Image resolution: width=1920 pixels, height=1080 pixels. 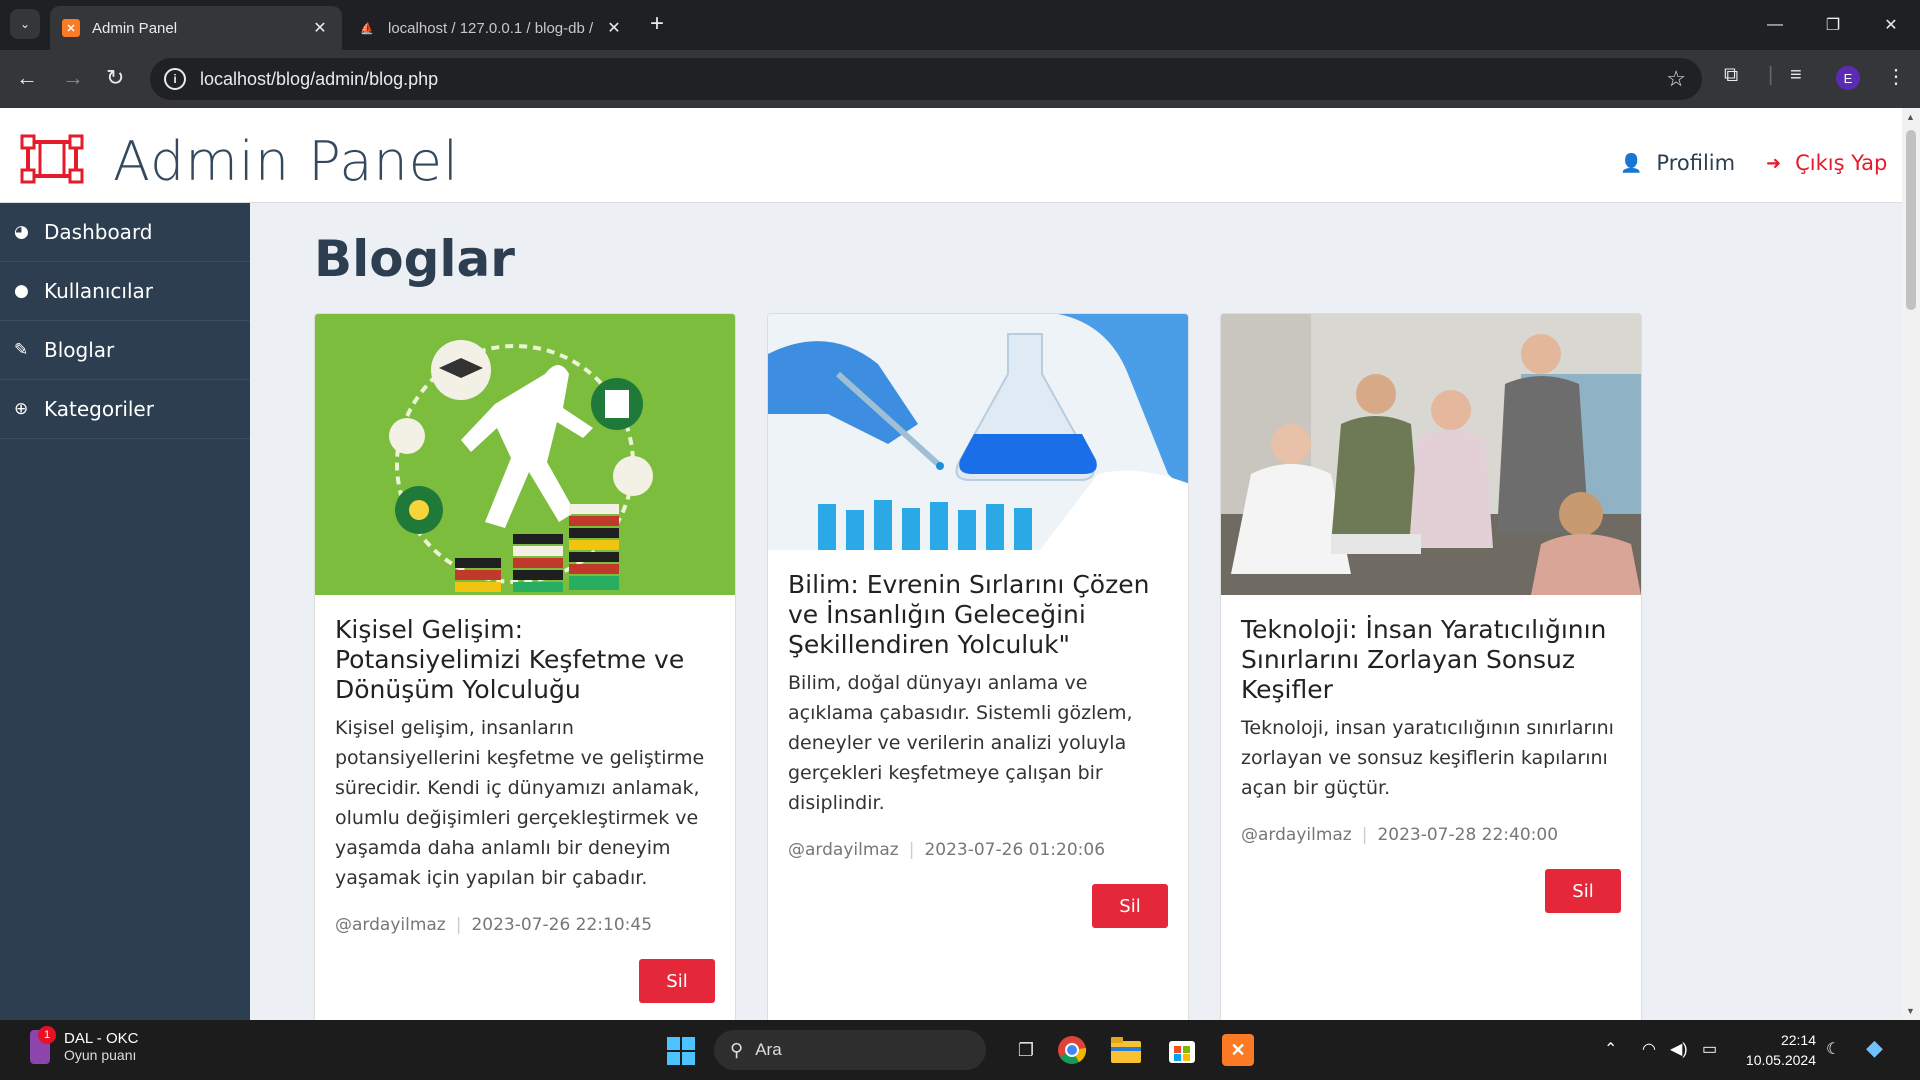 What do you see at coordinates (1848, 78) in the screenshot?
I see `profile-avatar: E` at bounding box center [1848, 78].